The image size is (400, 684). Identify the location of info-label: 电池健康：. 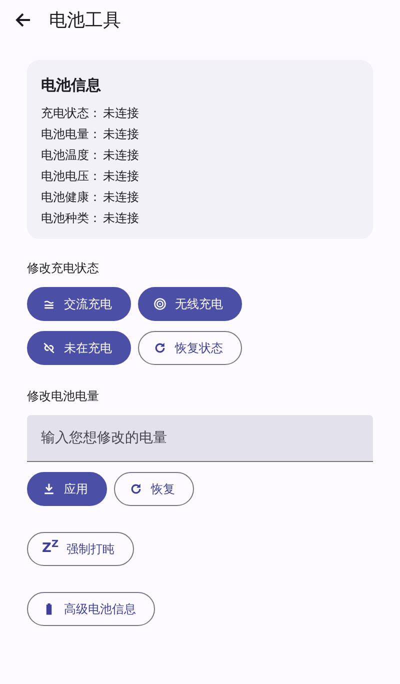
(71, 197).